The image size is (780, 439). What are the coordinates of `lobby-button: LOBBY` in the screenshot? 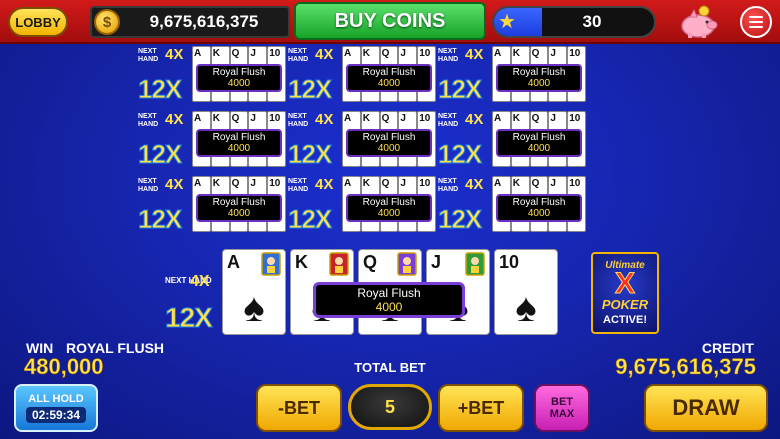 It's located at (38, 22).